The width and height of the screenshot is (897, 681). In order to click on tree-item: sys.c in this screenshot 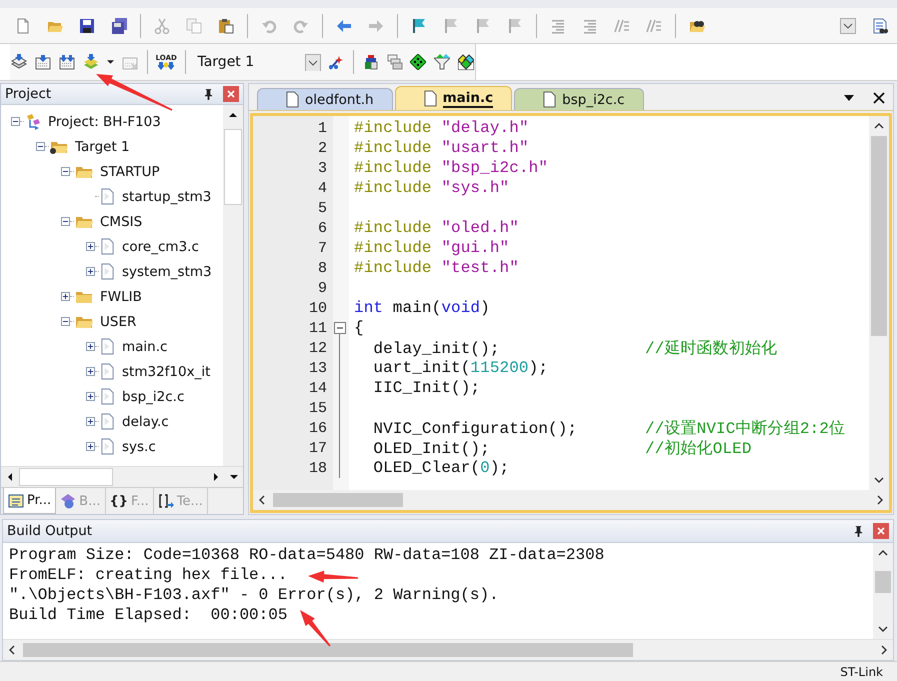, I will do `click(139, 446)`.